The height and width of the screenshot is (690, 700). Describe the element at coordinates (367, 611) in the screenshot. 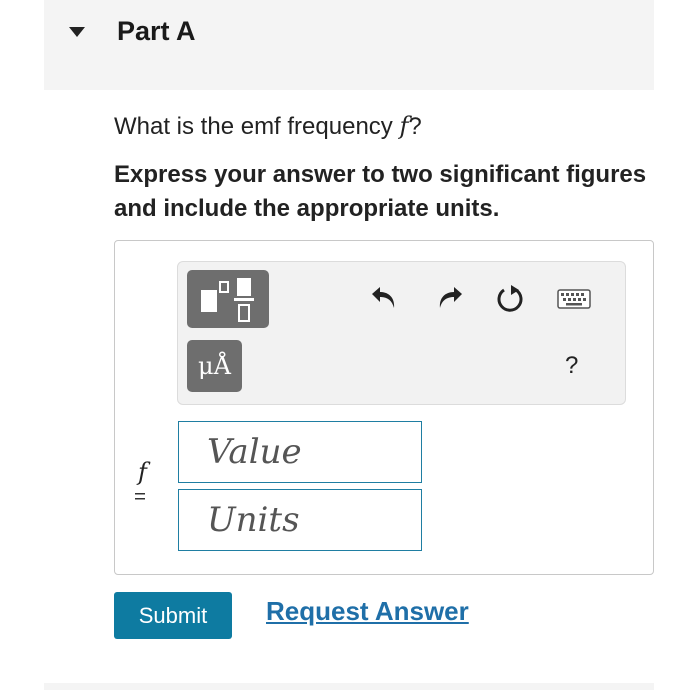

I see `request-answer-link: Request Answer` at that location.